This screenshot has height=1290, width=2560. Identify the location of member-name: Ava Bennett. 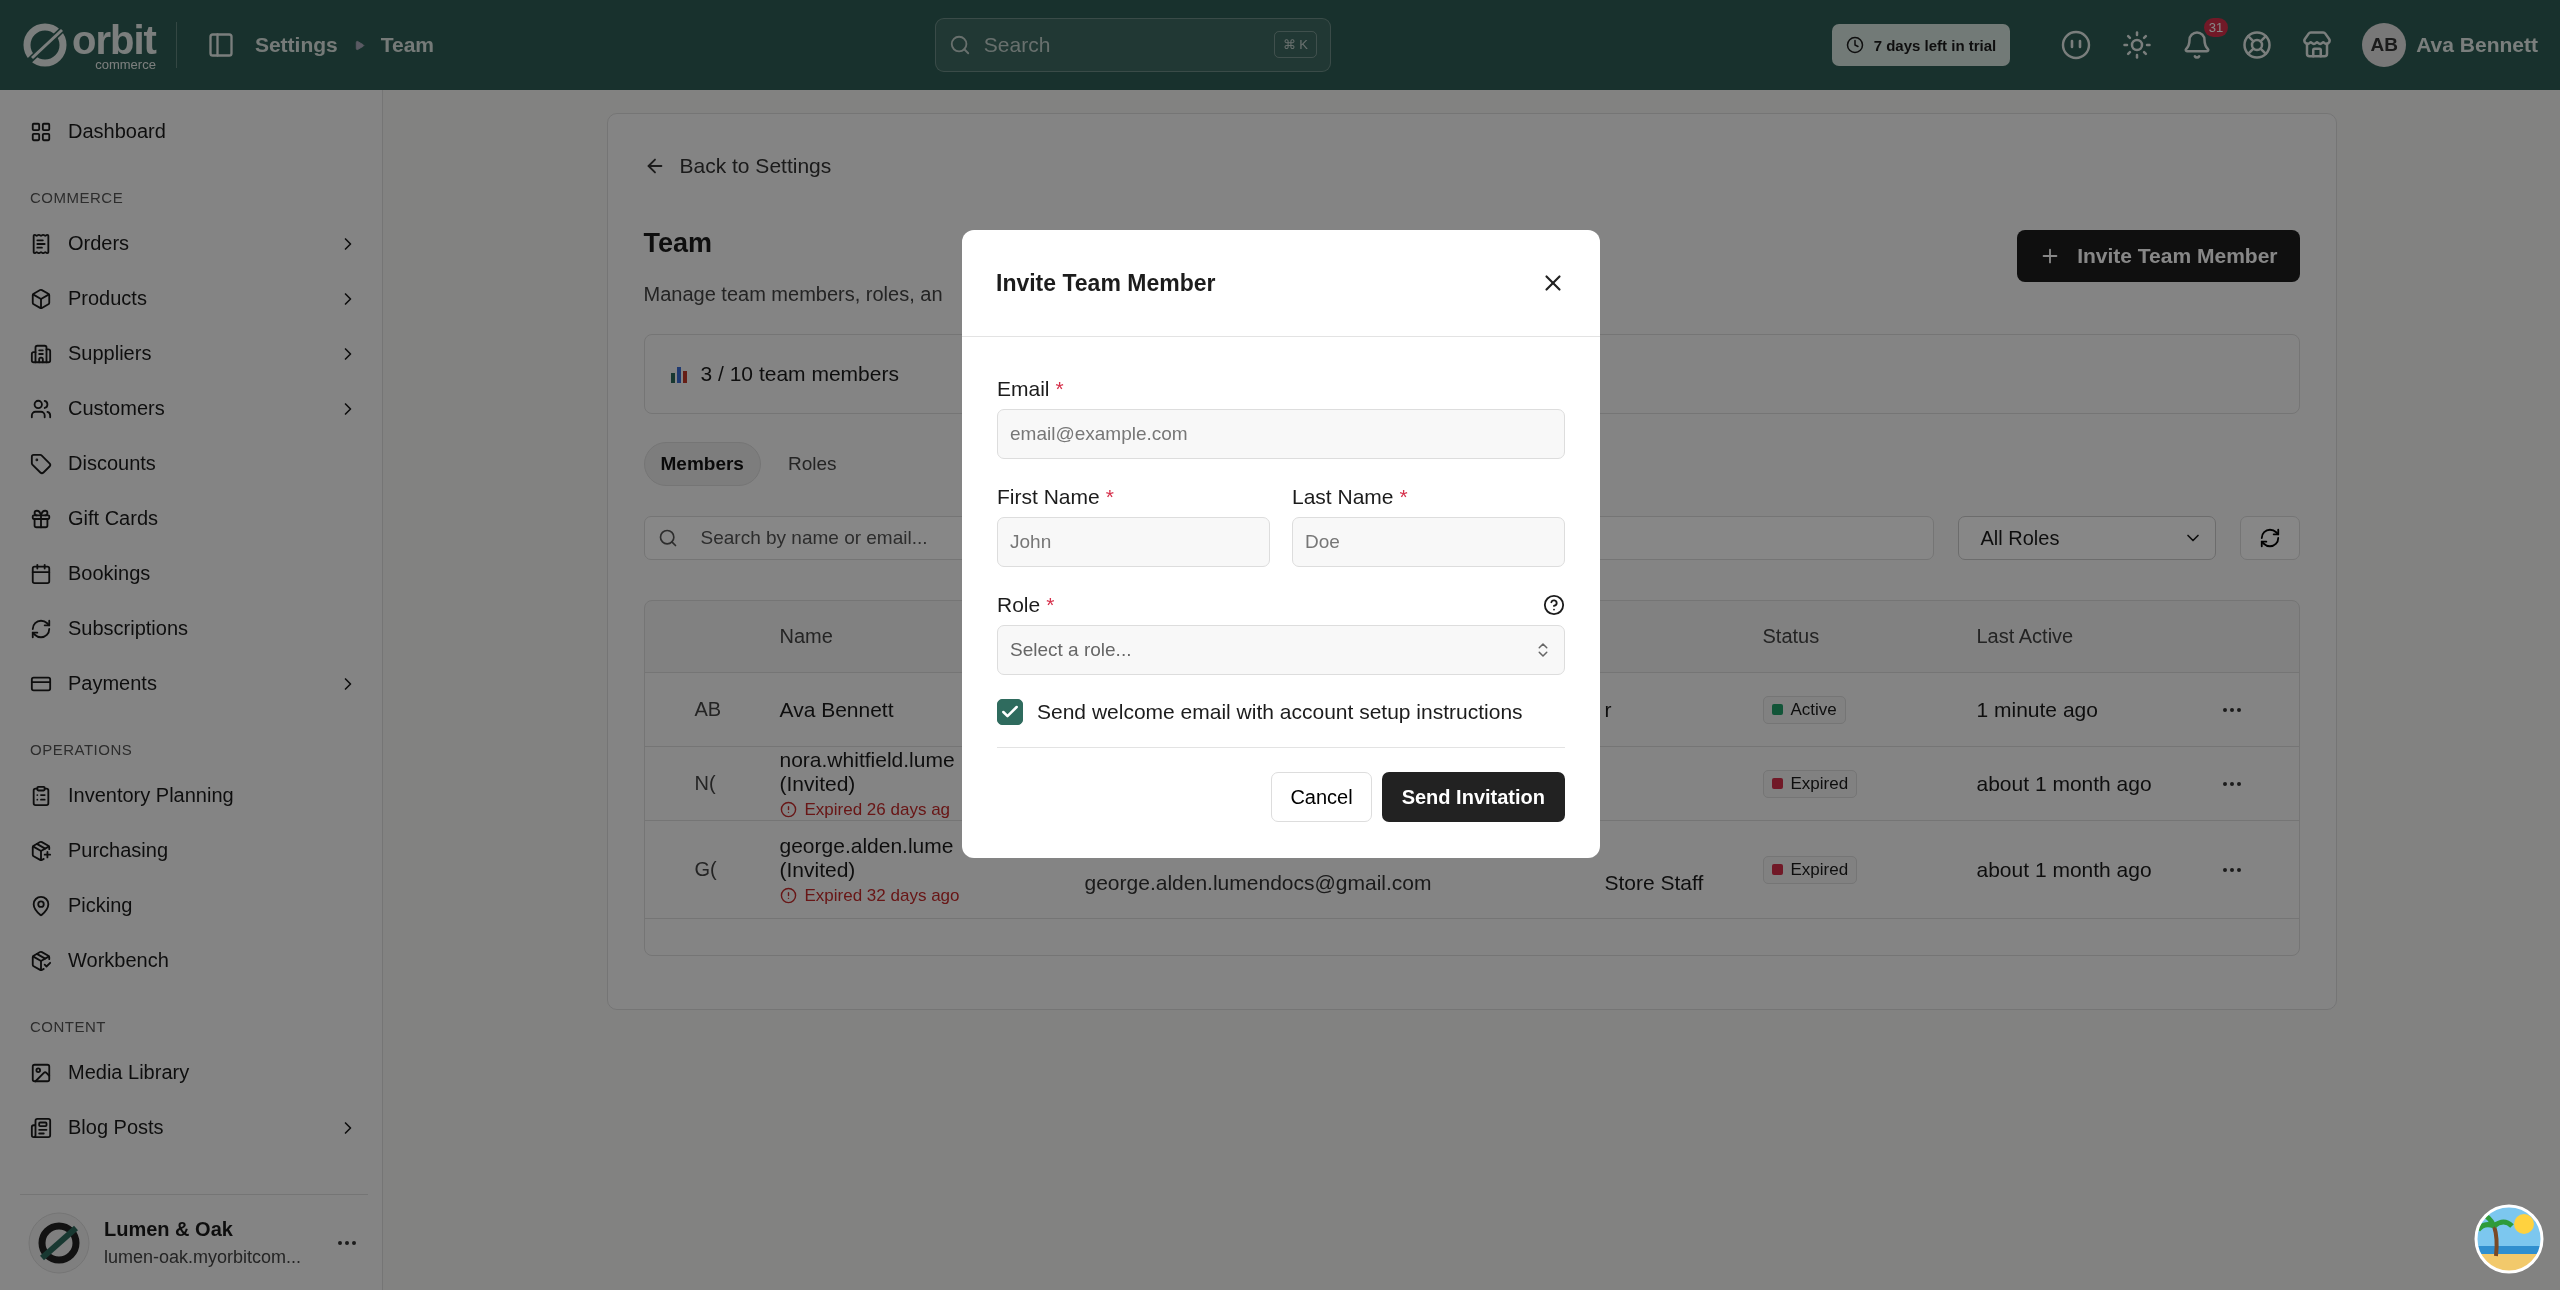
(836, 709).